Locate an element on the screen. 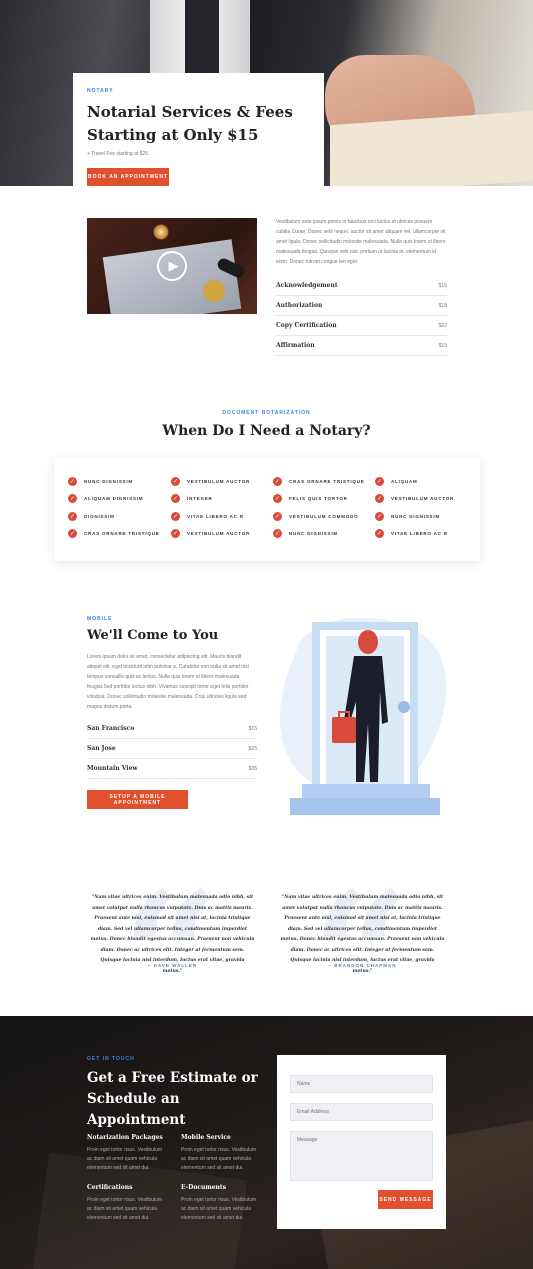 The height and width of the screenshot is (1269, 533). contact-eyebrow: GET IN TOUCH is located at coordinates (111, 1059).